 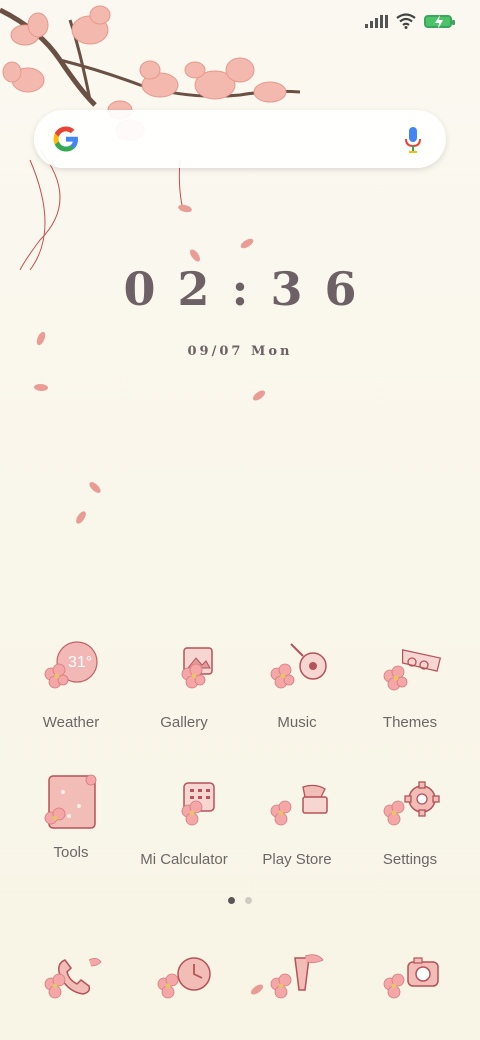 I want to click on app-tools: Tools, so click(x=71, y=816).